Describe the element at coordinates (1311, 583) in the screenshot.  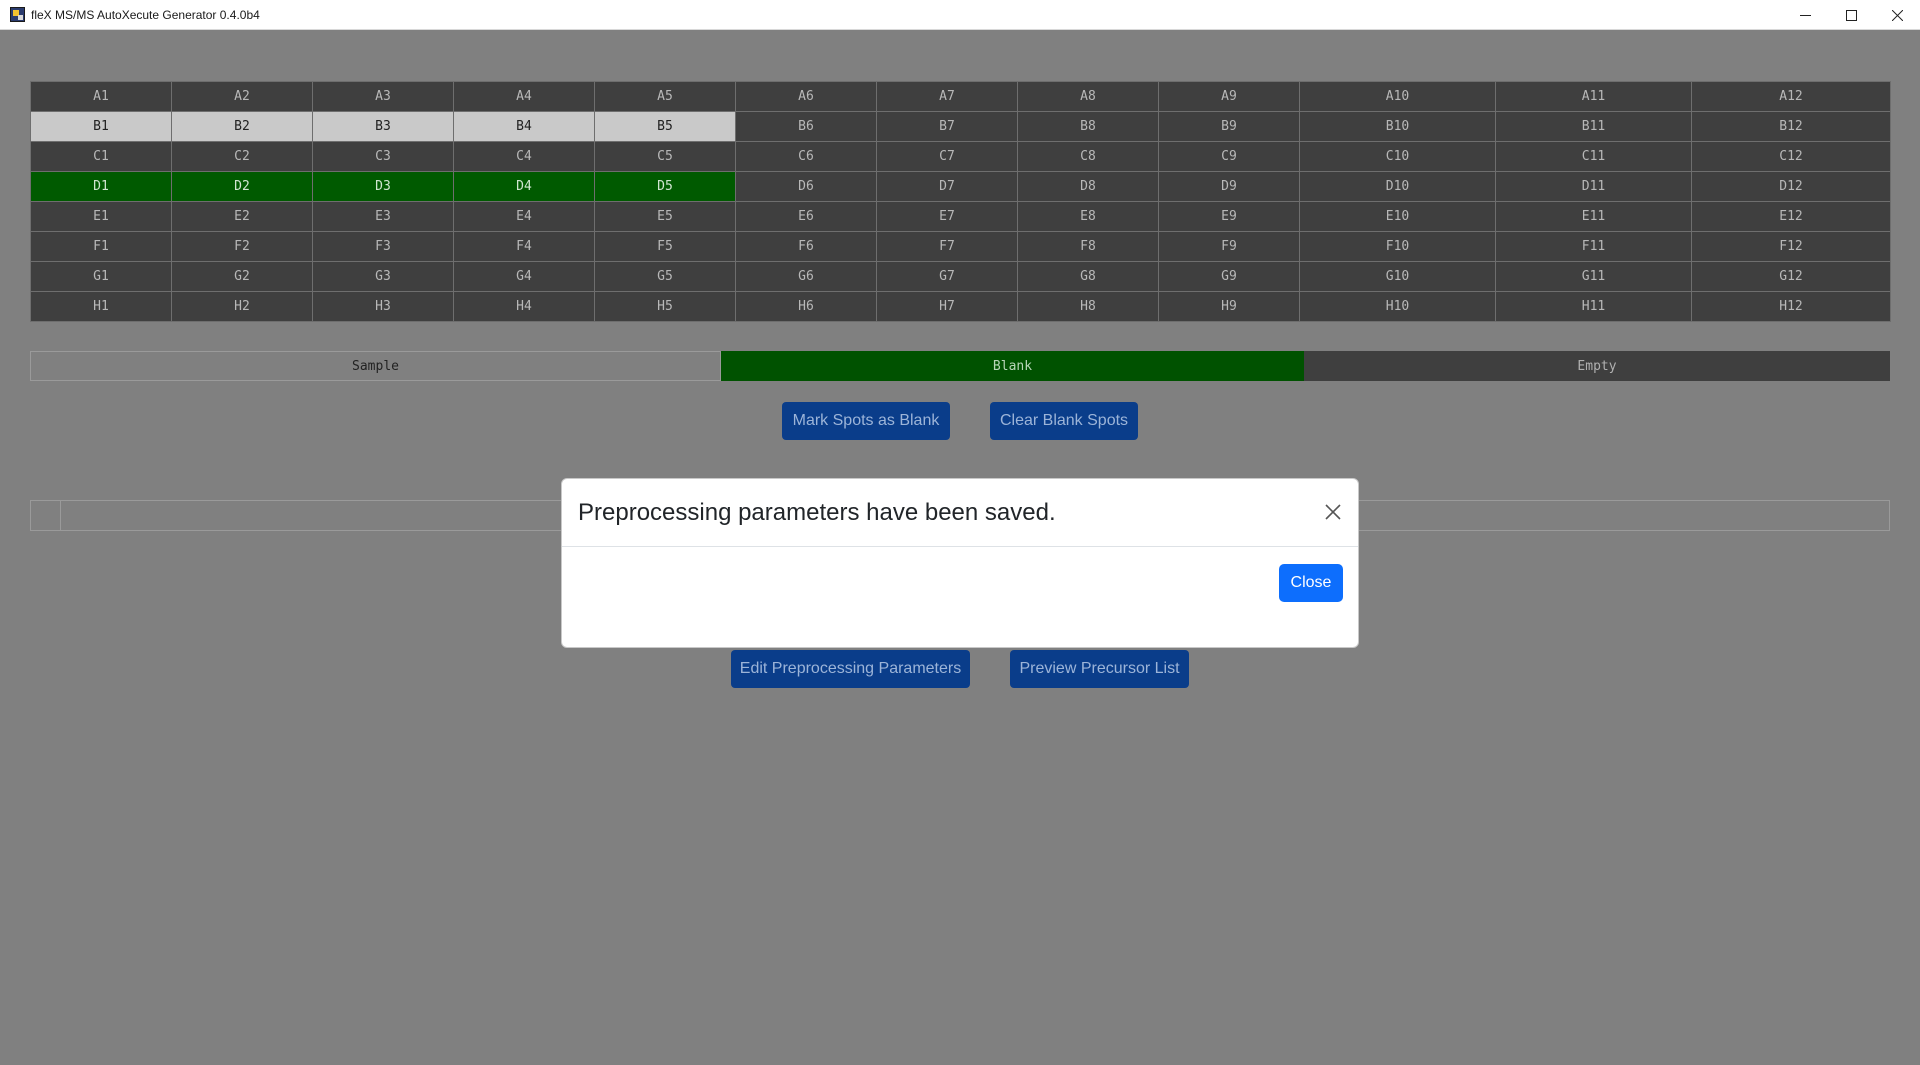
I see `dialog-close-button: Close` at that location.